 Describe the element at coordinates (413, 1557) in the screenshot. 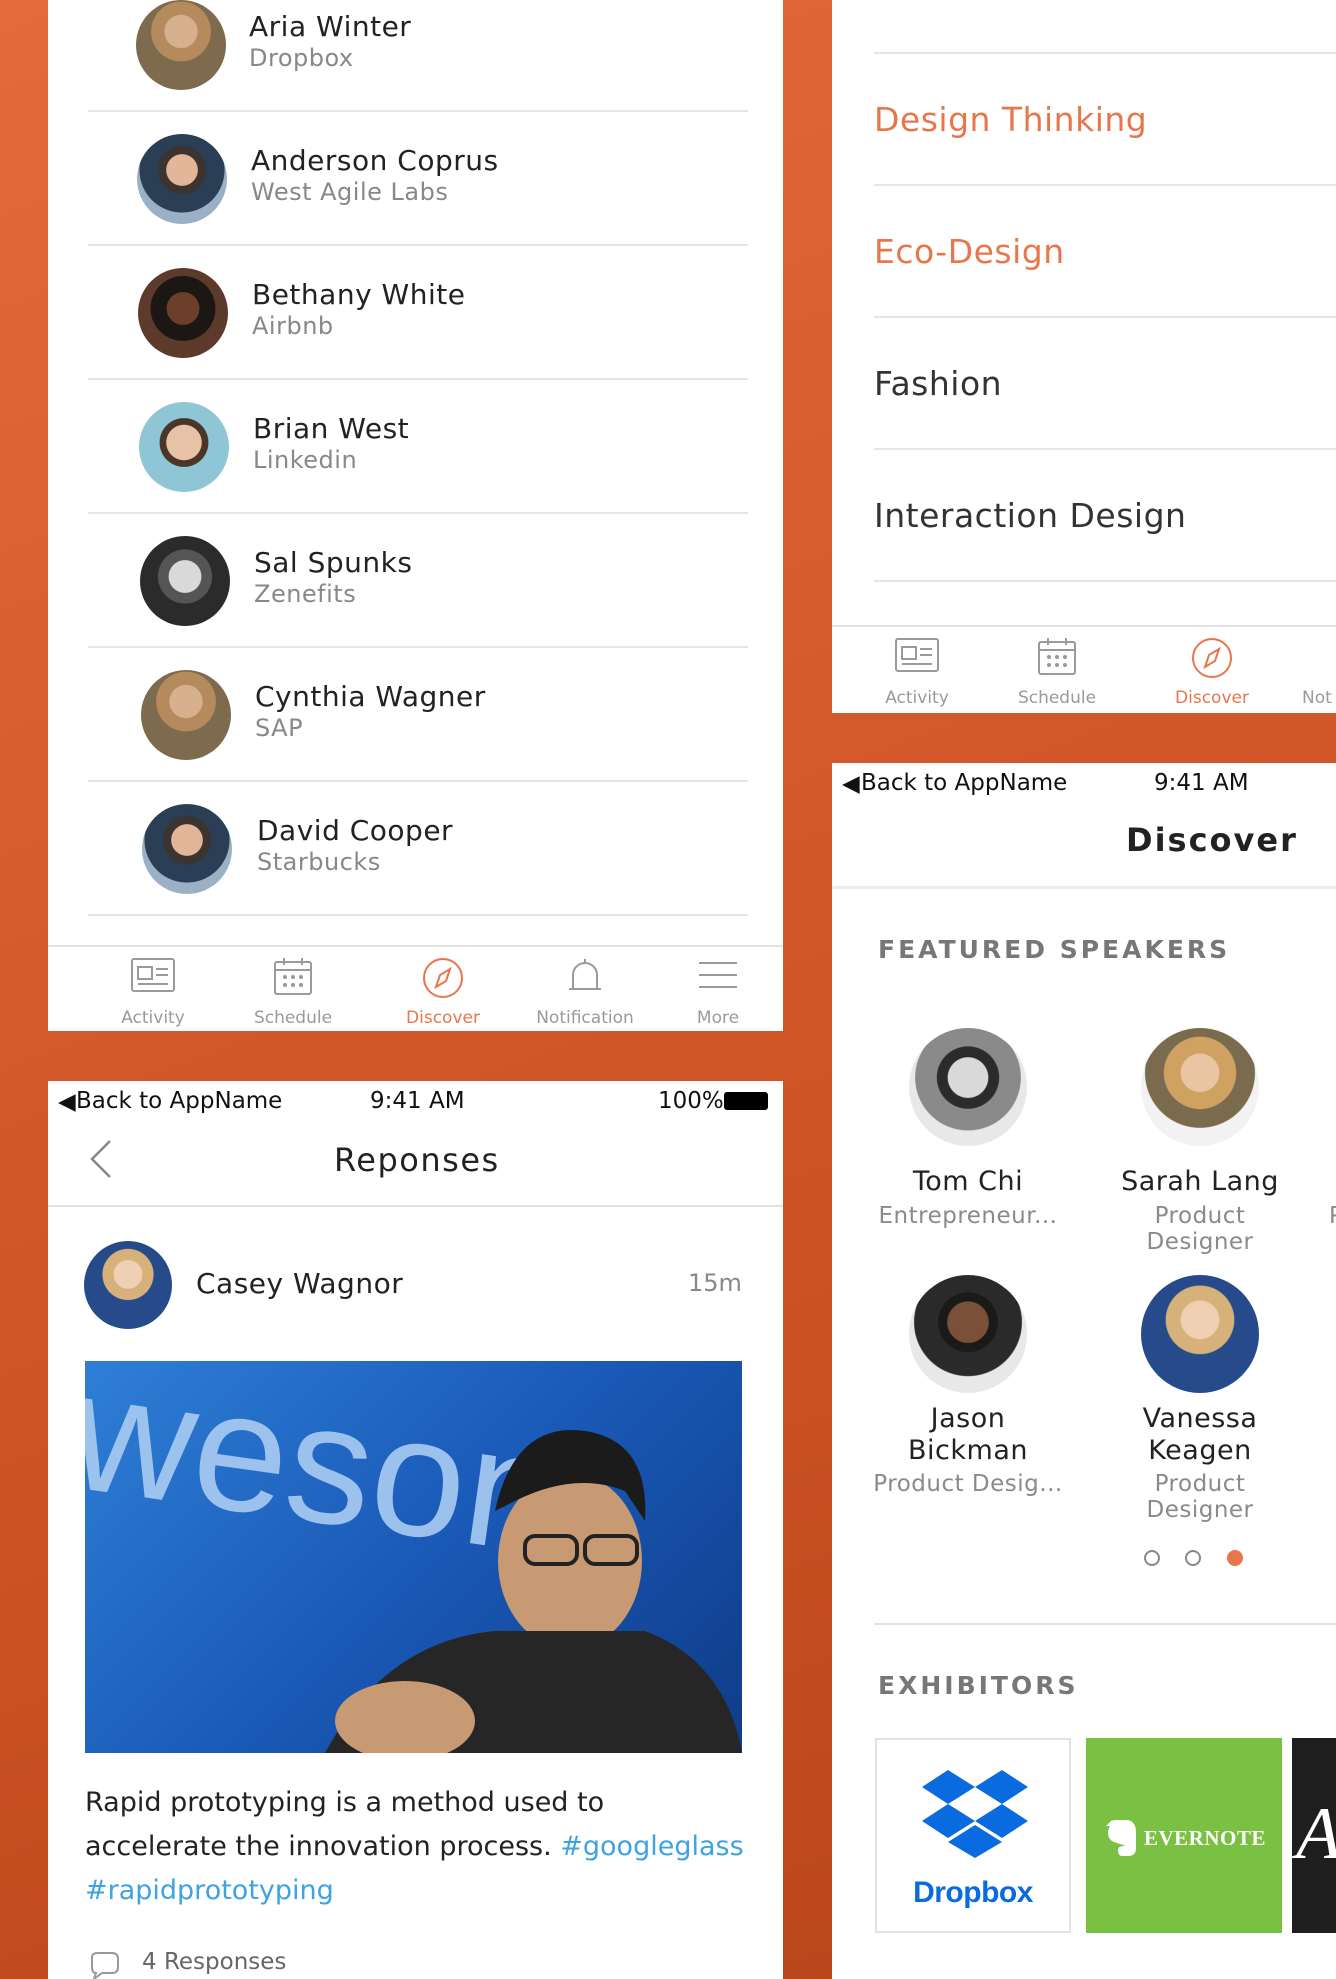

I see `post-image: weson` at that location.